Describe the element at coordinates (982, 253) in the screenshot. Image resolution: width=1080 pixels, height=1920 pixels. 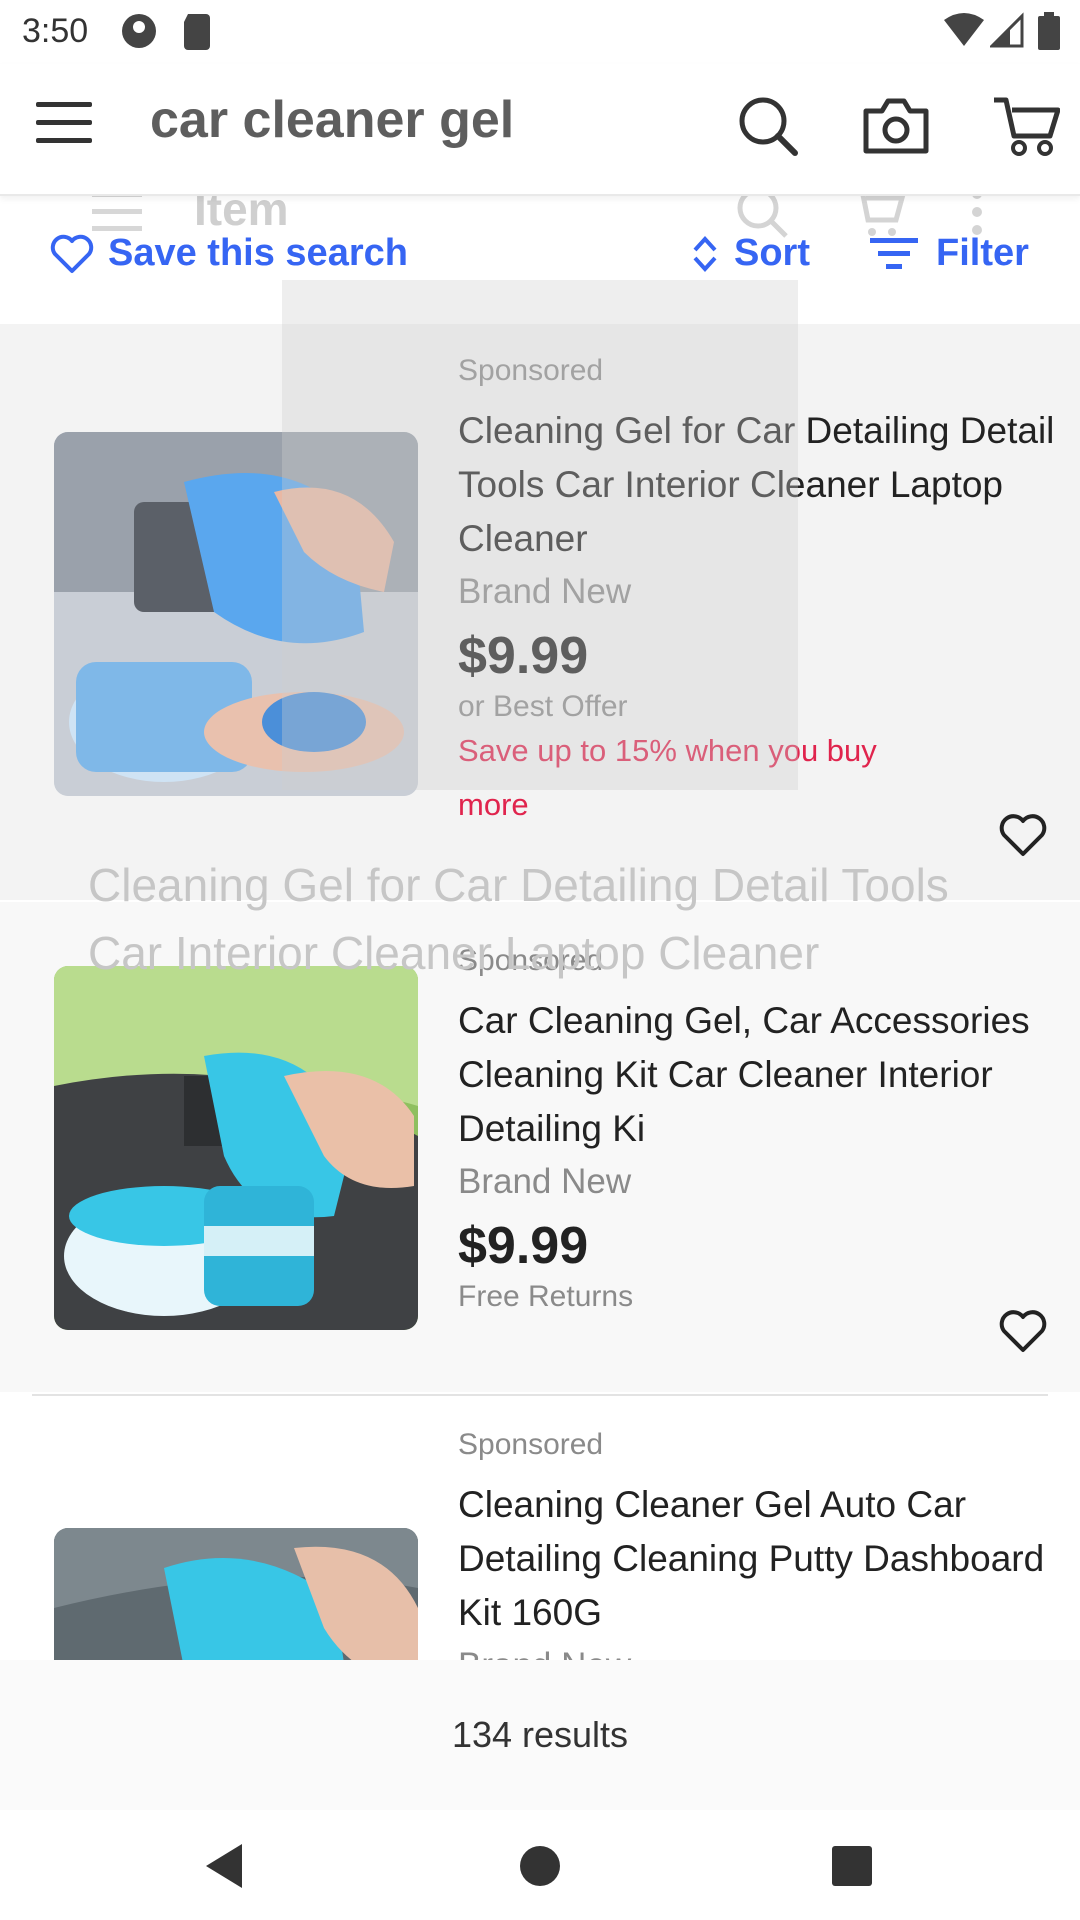
I see `filter-label: Filter` at that location.